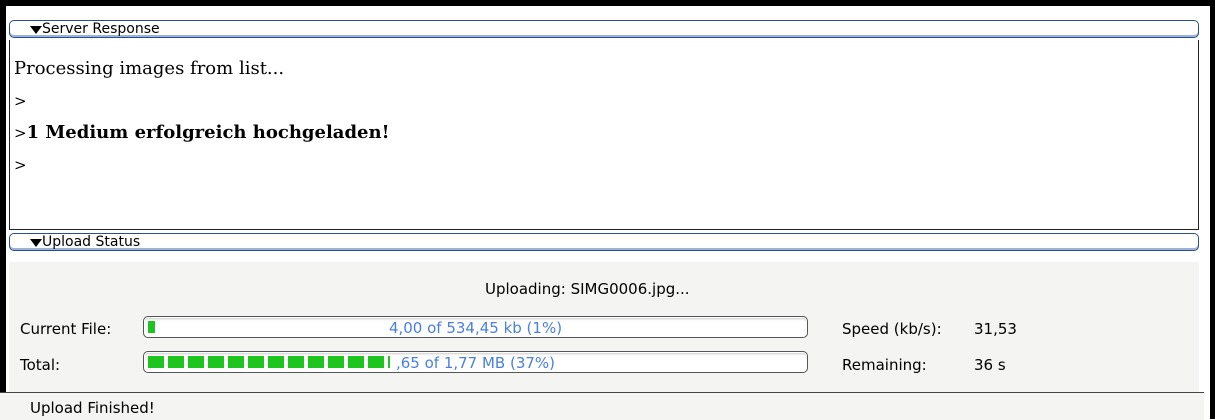  I want to click on remaining-label: Remaining:, so click(884, 365).